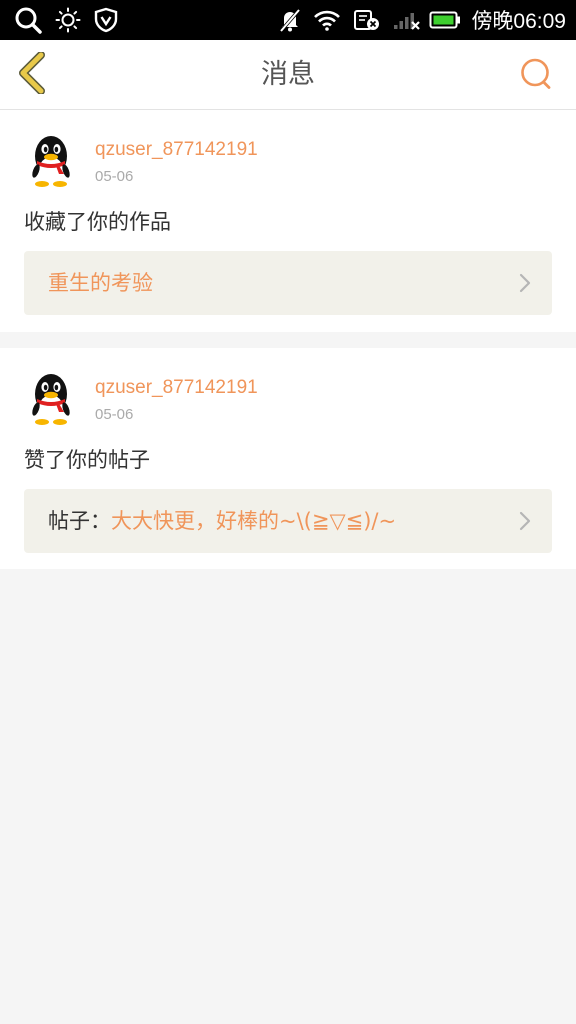 The width and height of the screenshot is (576, 1024). Describe the element at coordinates (367, 20) in the screenshot. I see `sim-icon` at that location.